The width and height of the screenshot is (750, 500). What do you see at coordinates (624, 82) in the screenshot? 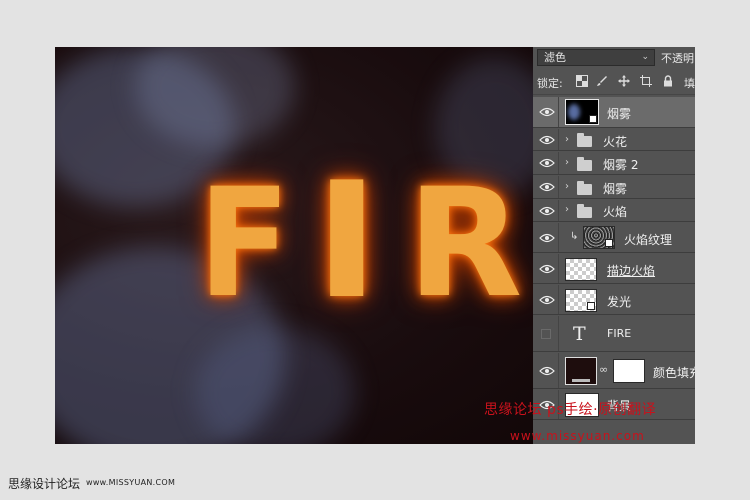
I see `lock-move-icon` at bounding box center [624, 82].